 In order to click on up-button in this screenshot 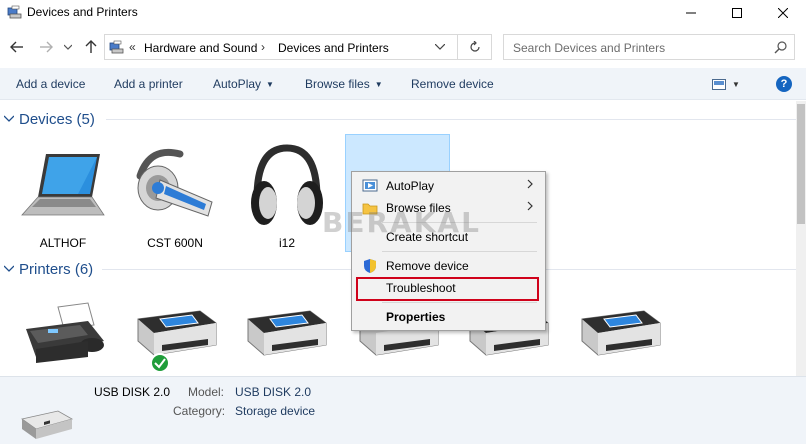, I will do `click(91, 47)`.